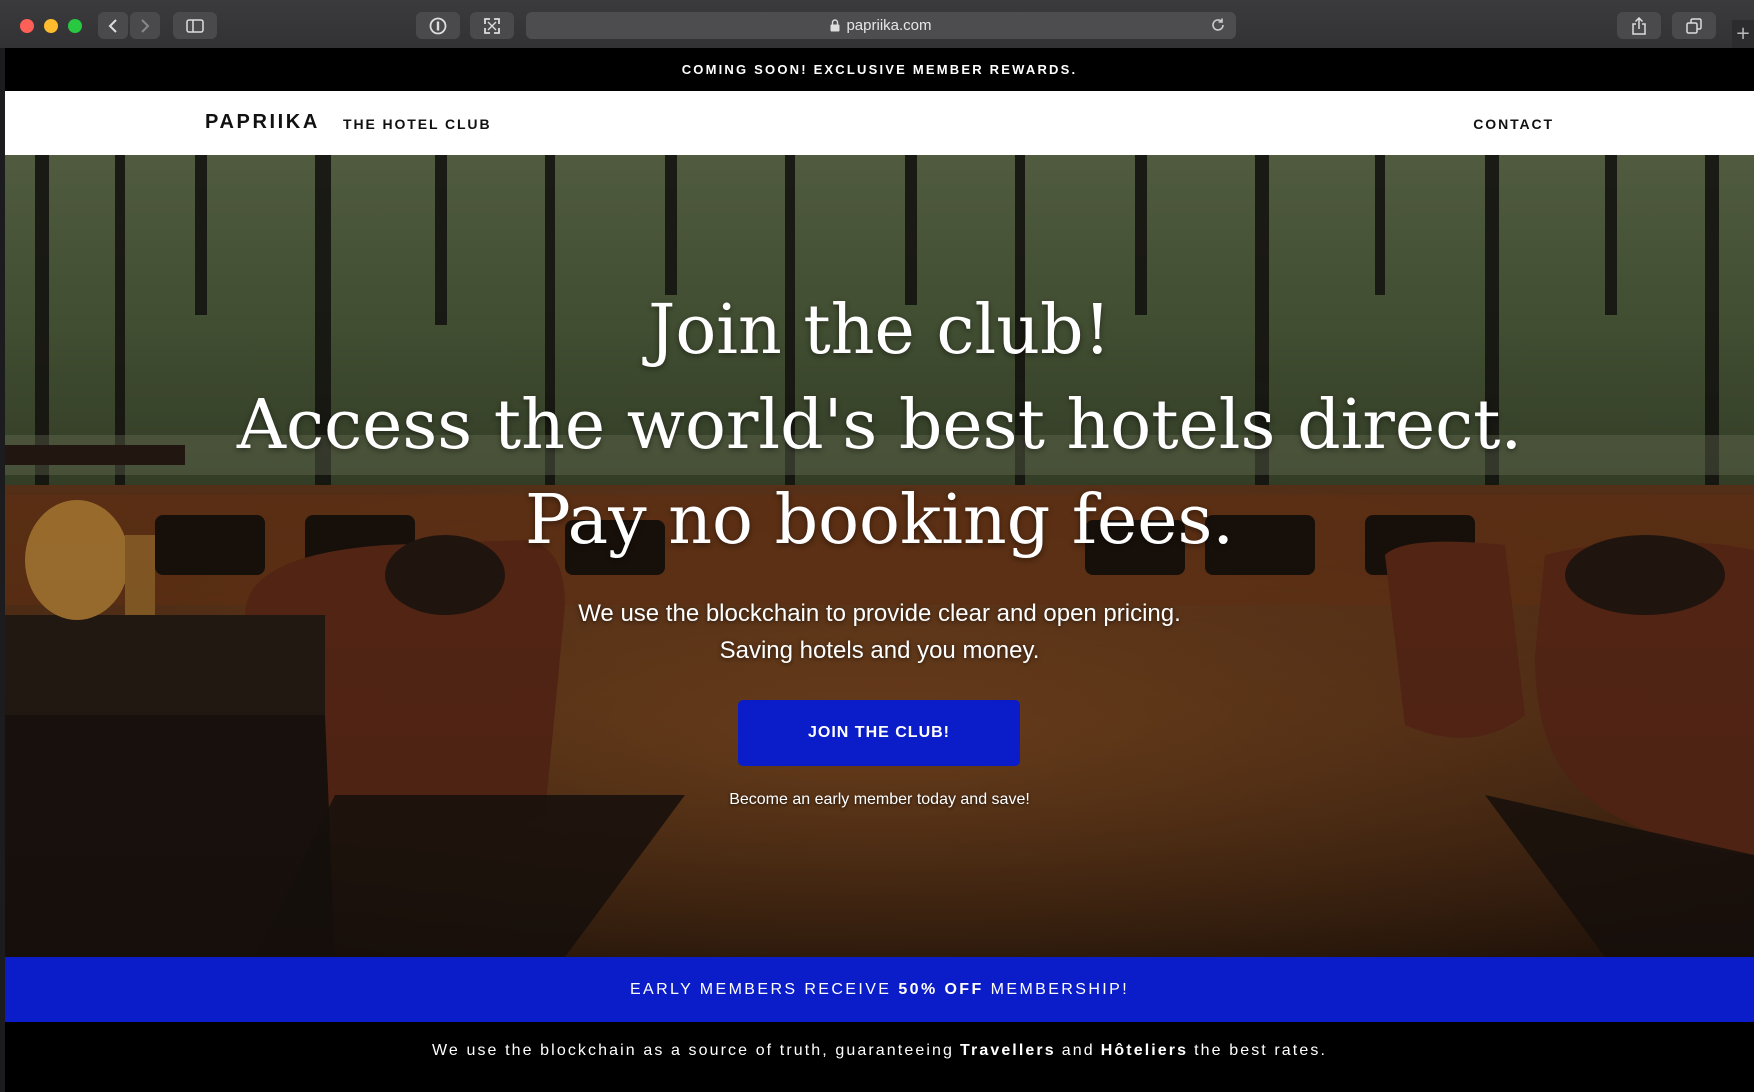 This screenshot has width=1754, height=1092. What do you see at coordinates (1260, 1050) in the screenshot?
I see `truth-text-3: the best rates.` at bounding box center [1260, 1050].